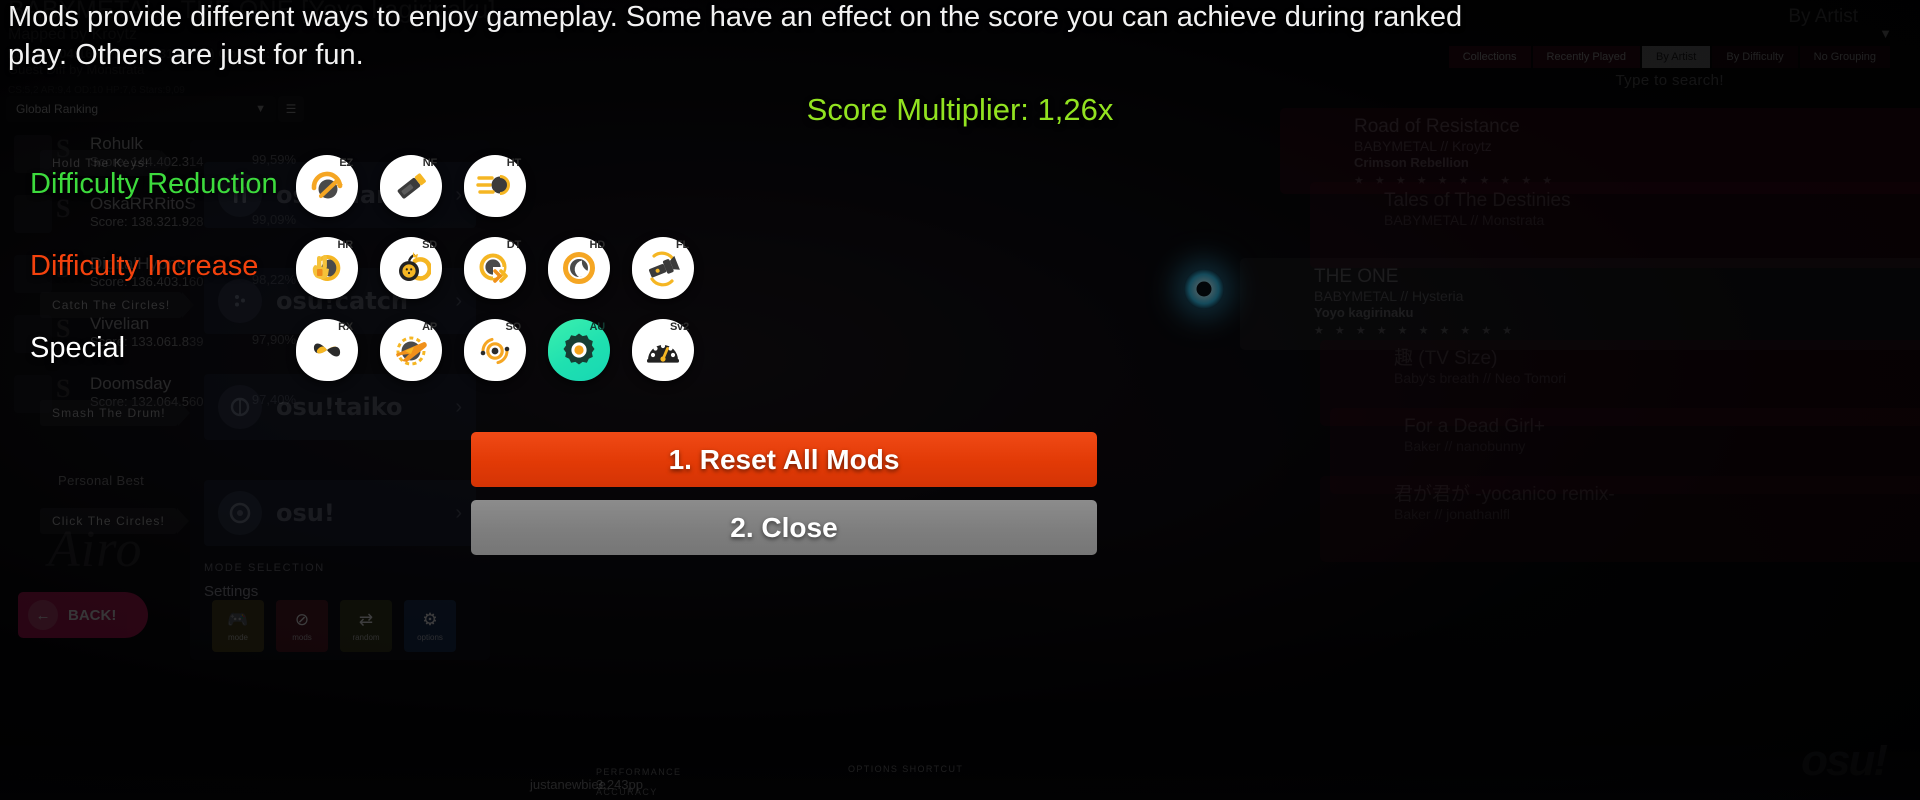  I want to click on mod-row-difficulty-reduction: EZ NF HT, so click(411, 186).